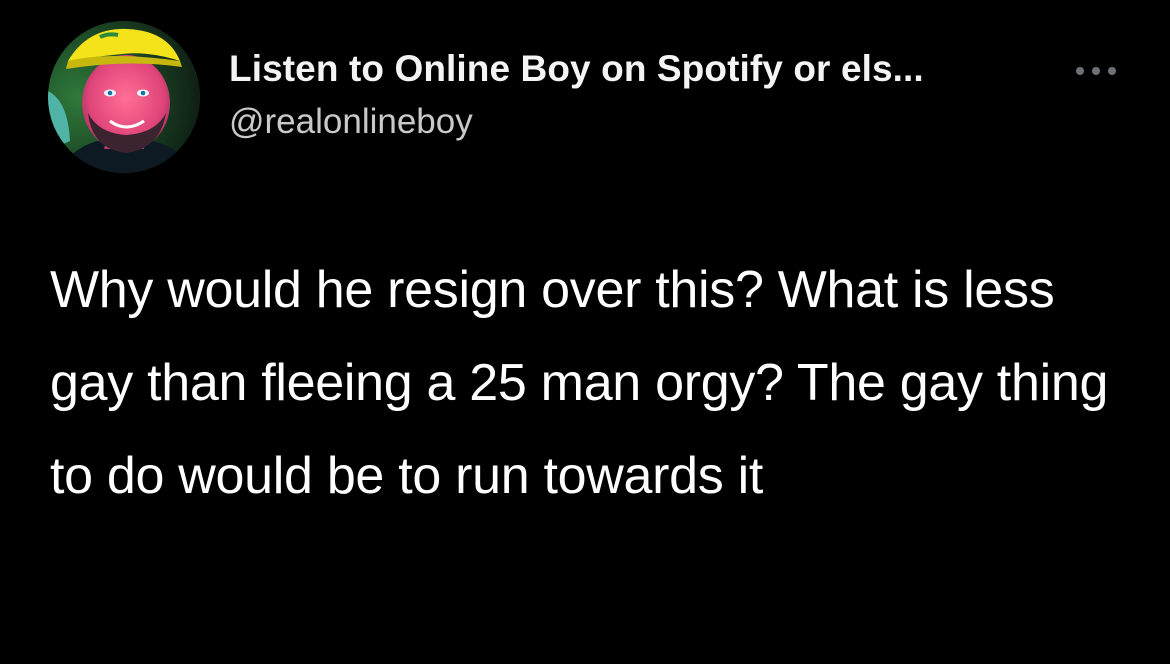 This screenshot has width=1170, height=664. I want to click on more-options-button, so click(1096, 71).